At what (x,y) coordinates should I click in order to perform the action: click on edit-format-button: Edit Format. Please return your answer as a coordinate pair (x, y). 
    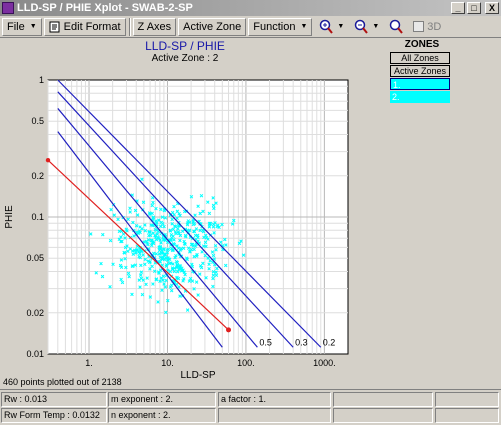
    Looking at the image, I should click on (84, 26).